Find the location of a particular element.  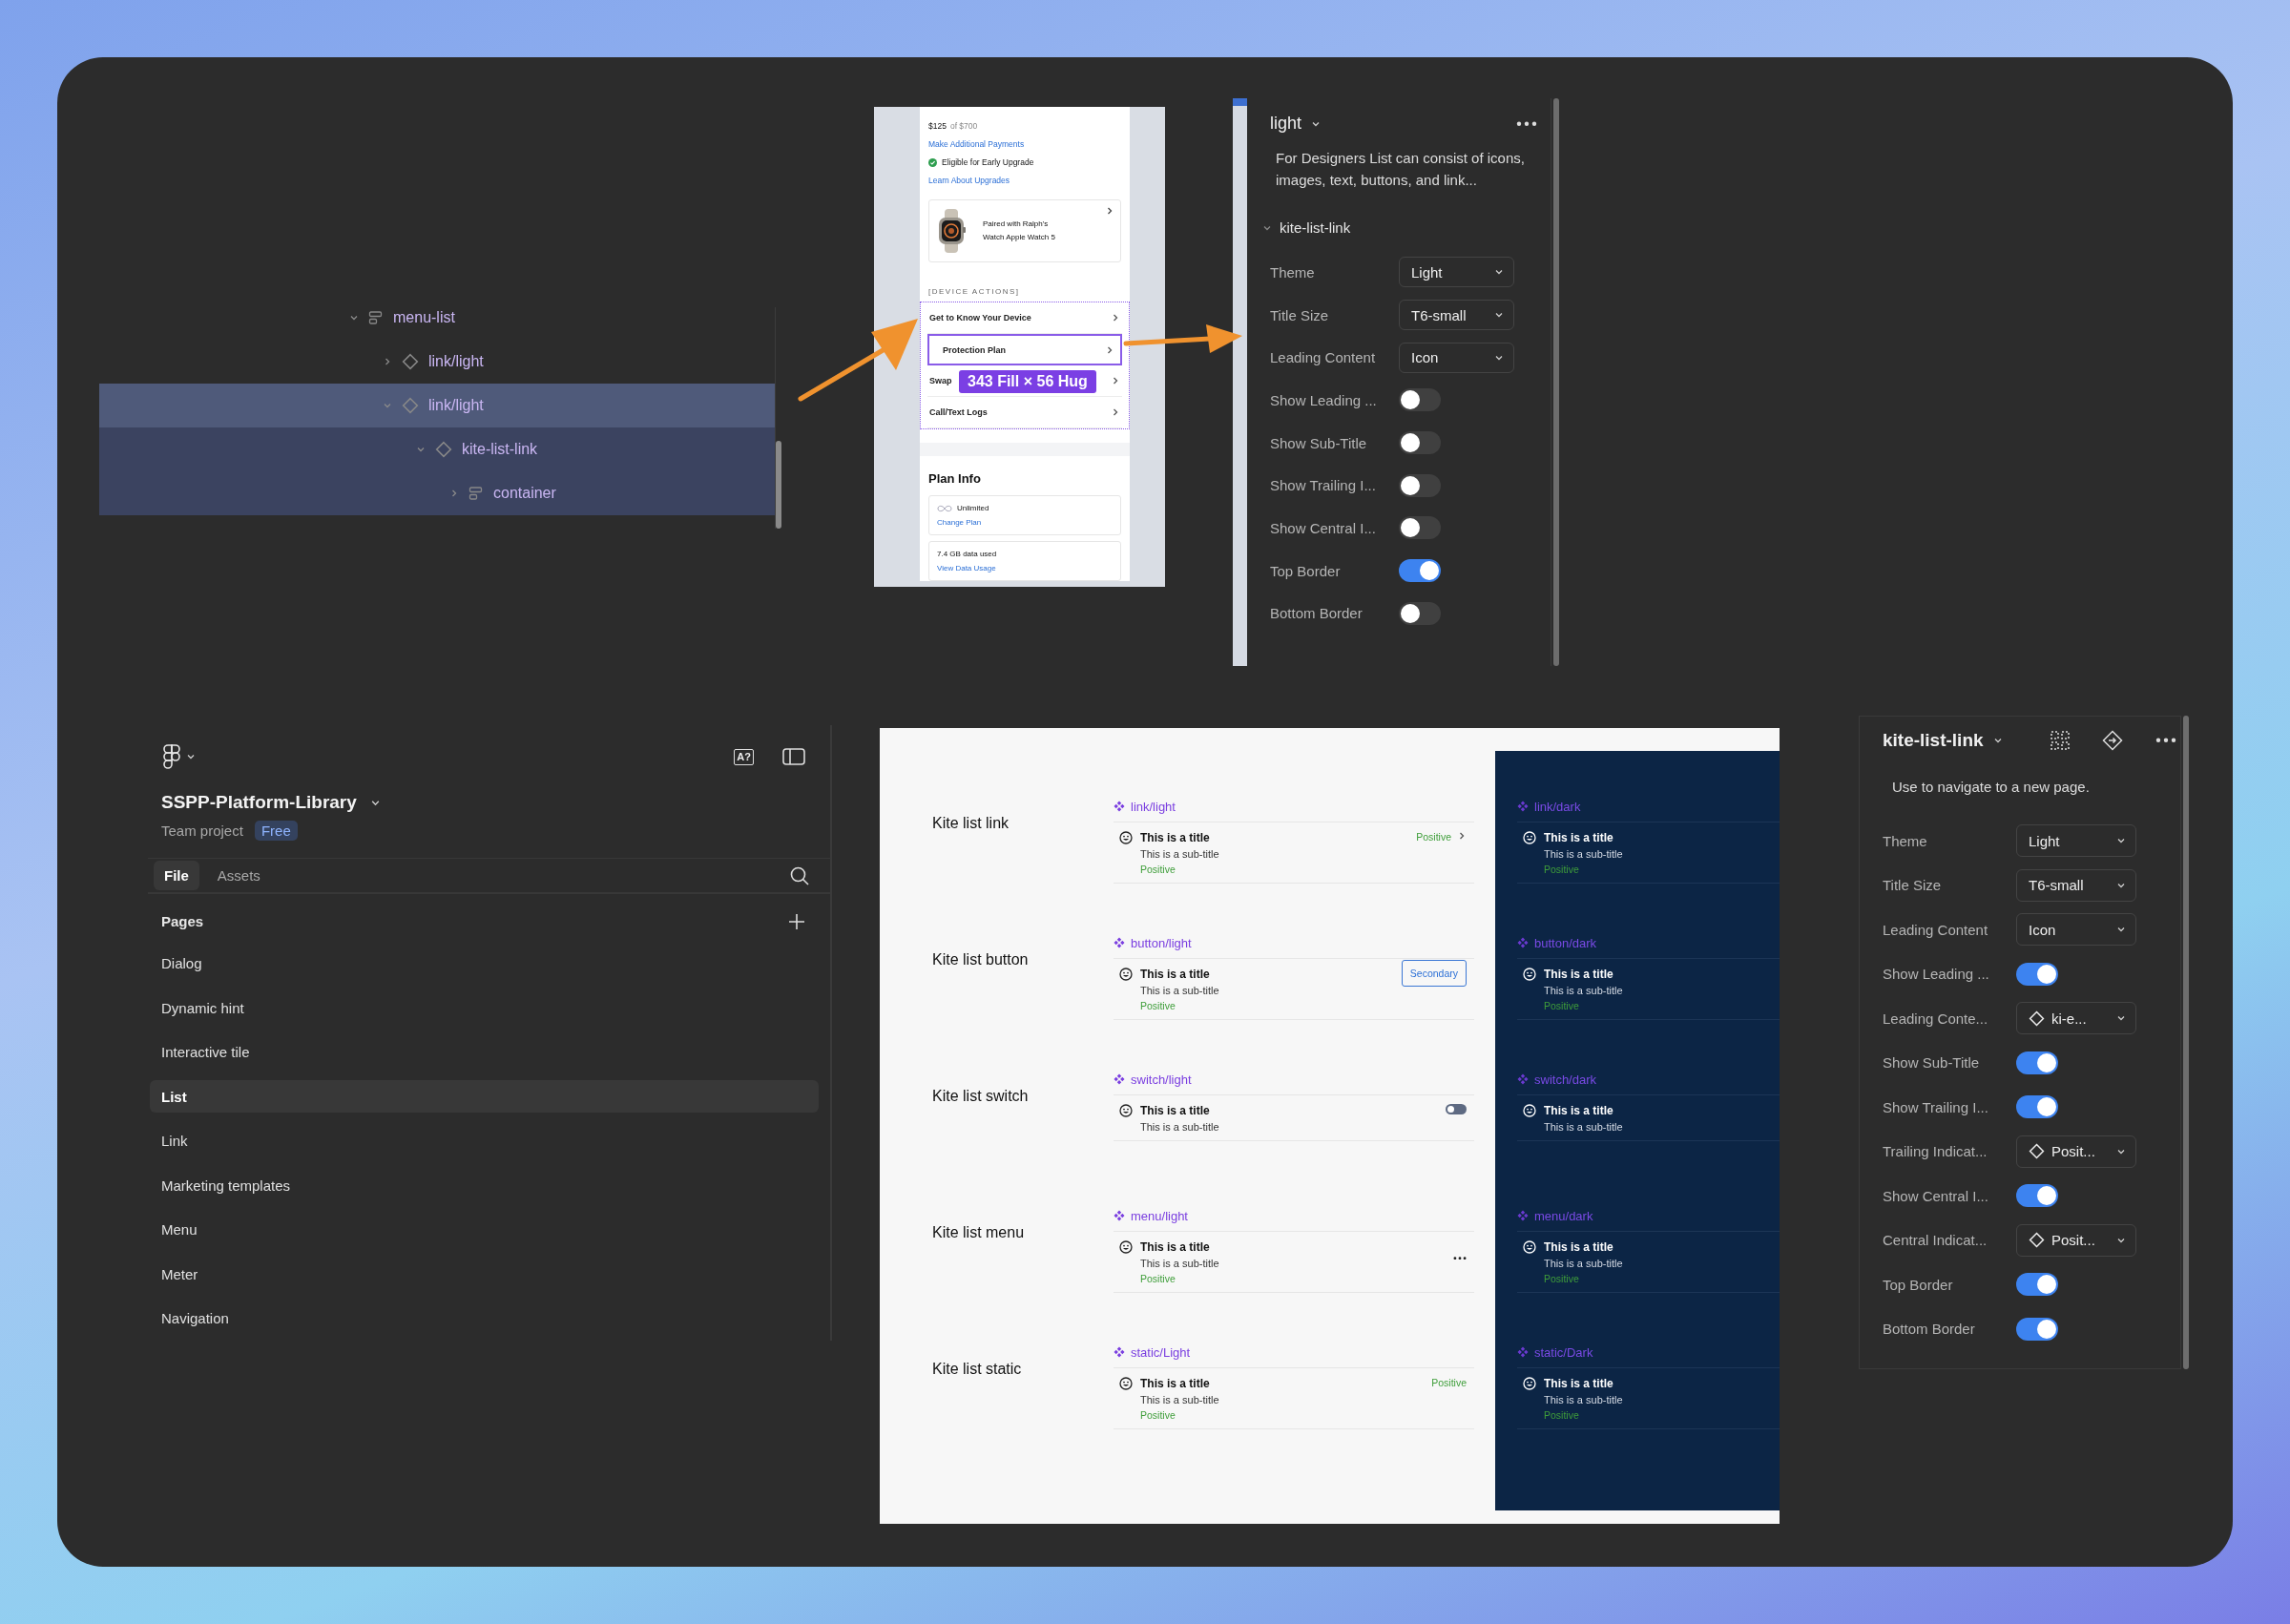

page-item: List is located at coordinates (485, 1096).